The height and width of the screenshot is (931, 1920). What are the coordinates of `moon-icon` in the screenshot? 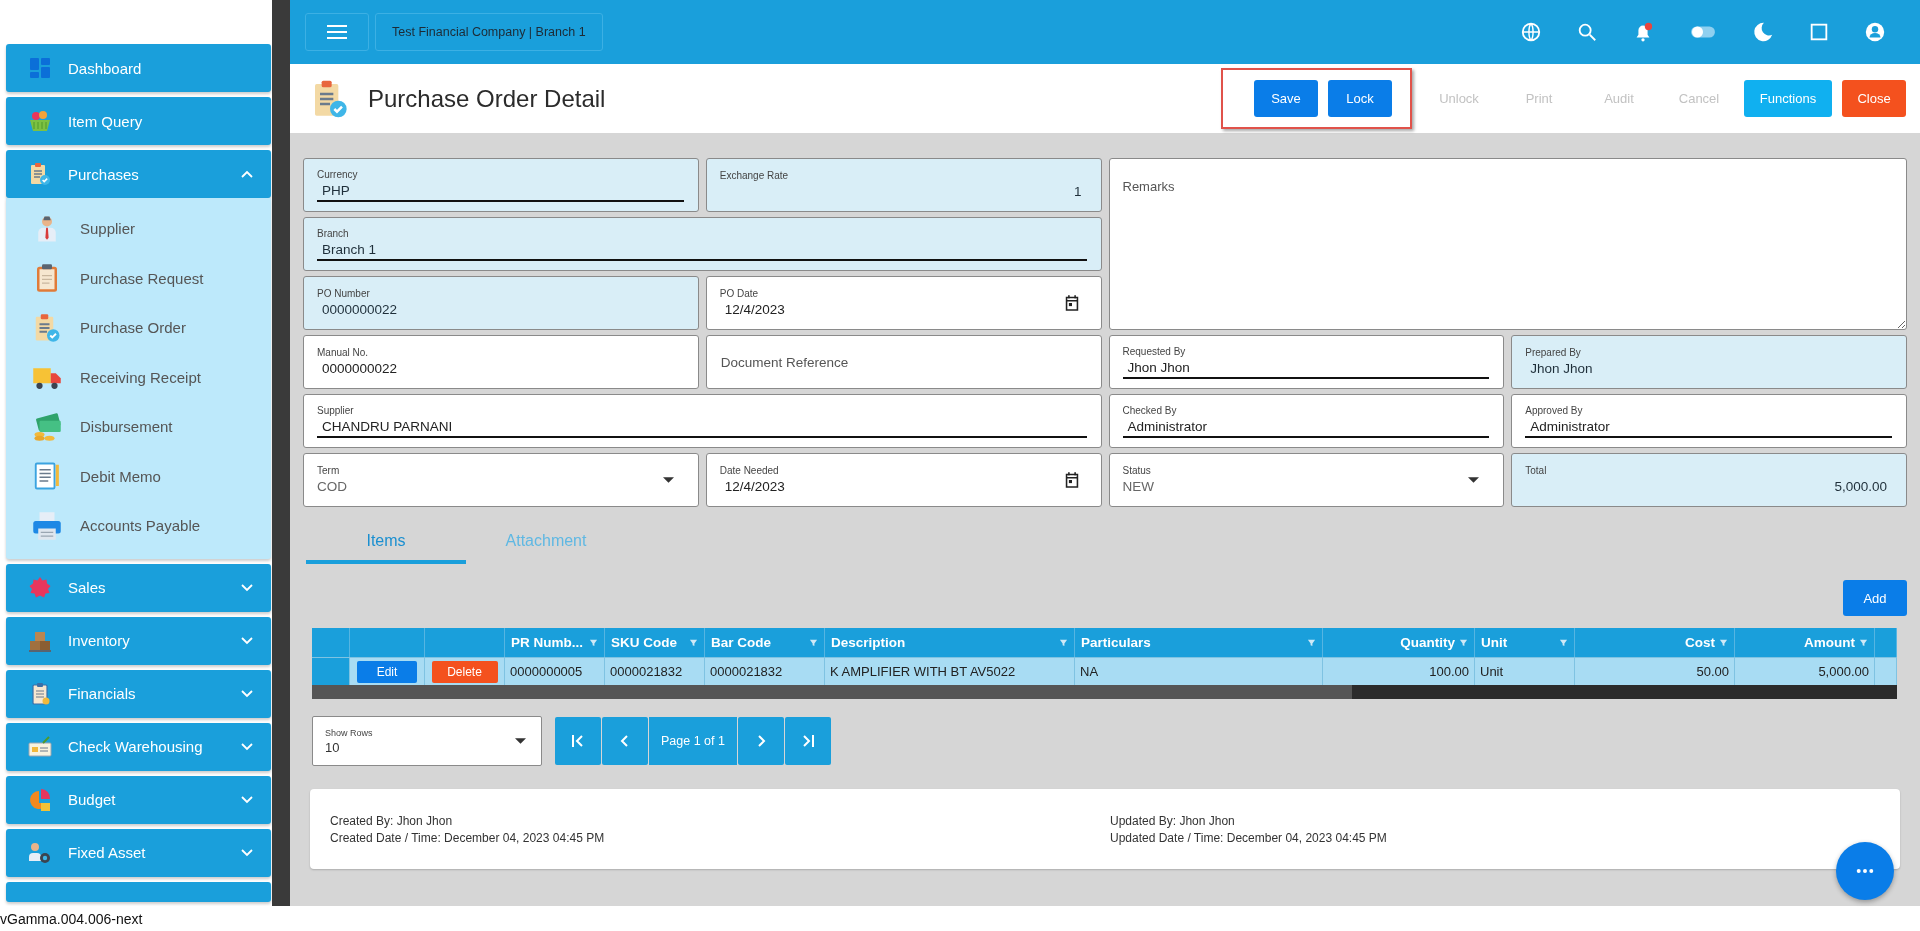 It's located at (1763, 32).